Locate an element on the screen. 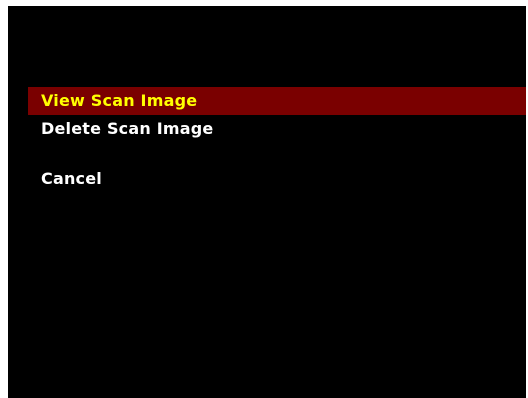 The image size is (528, 398). view-scan-image-item: View Scan Image is located at coordinates (277, 101).